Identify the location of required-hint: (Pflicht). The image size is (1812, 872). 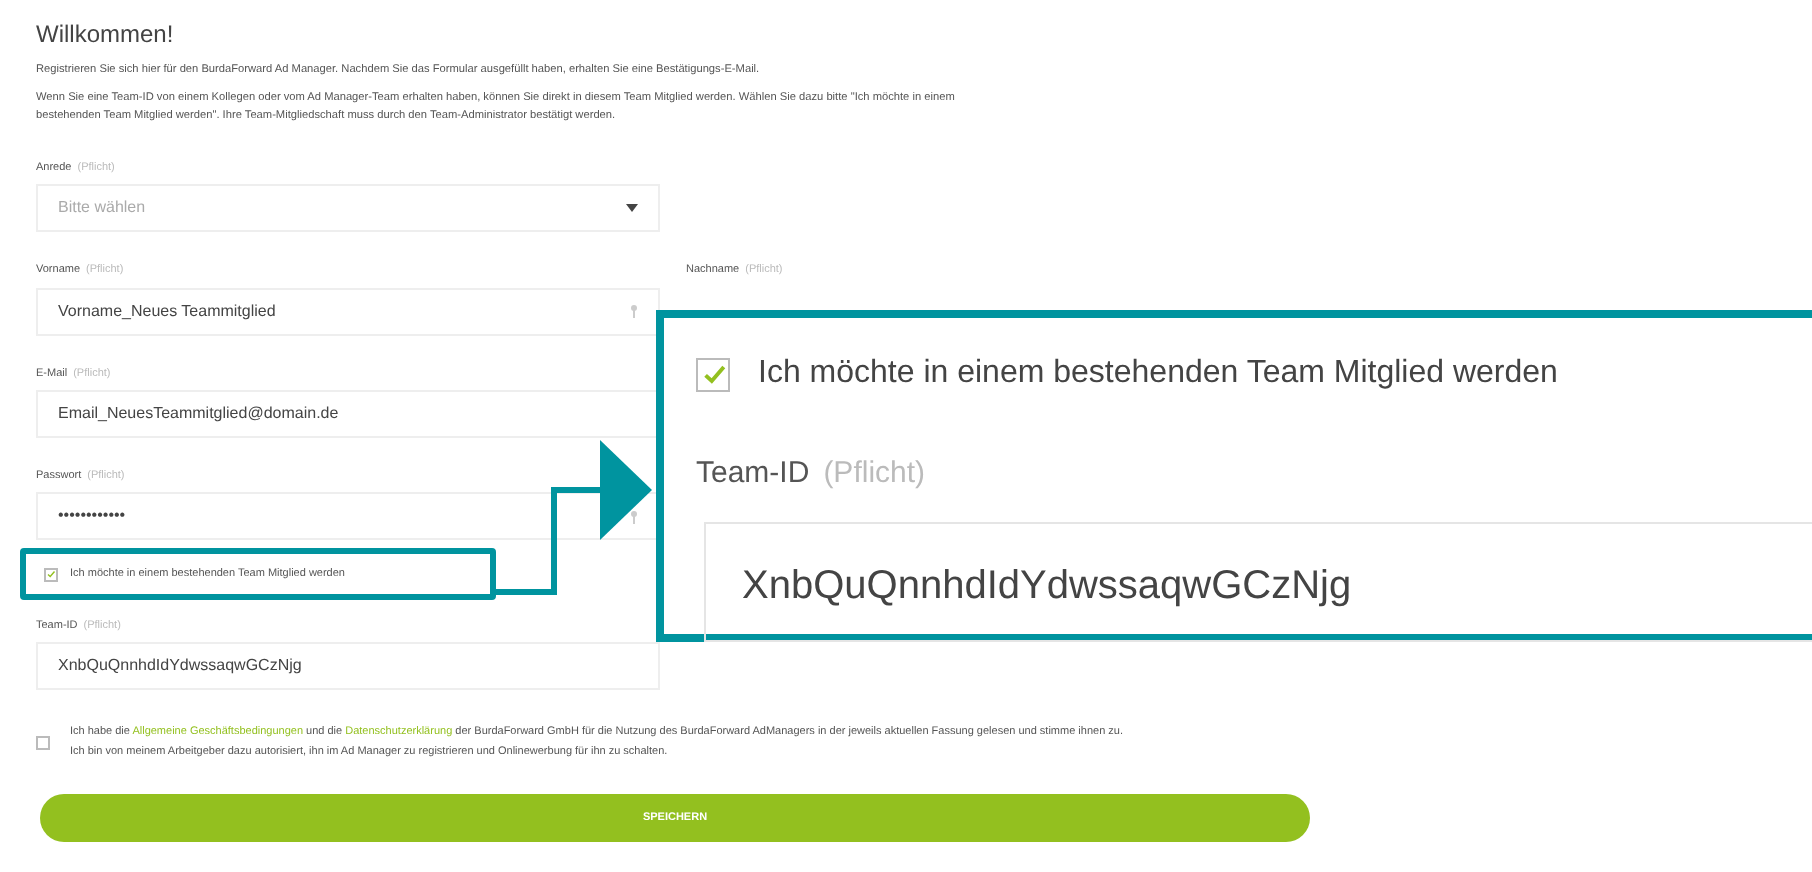
(874, 474).